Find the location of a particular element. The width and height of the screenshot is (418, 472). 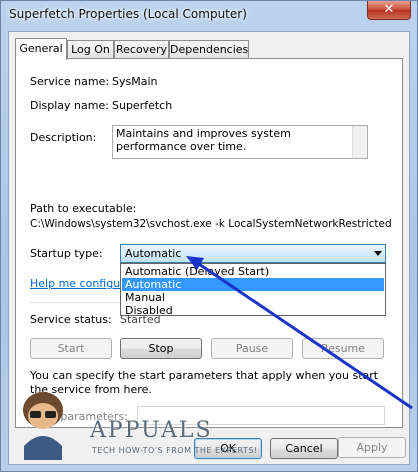

service-name-value: SysMain is located at coordinates (135, 81).